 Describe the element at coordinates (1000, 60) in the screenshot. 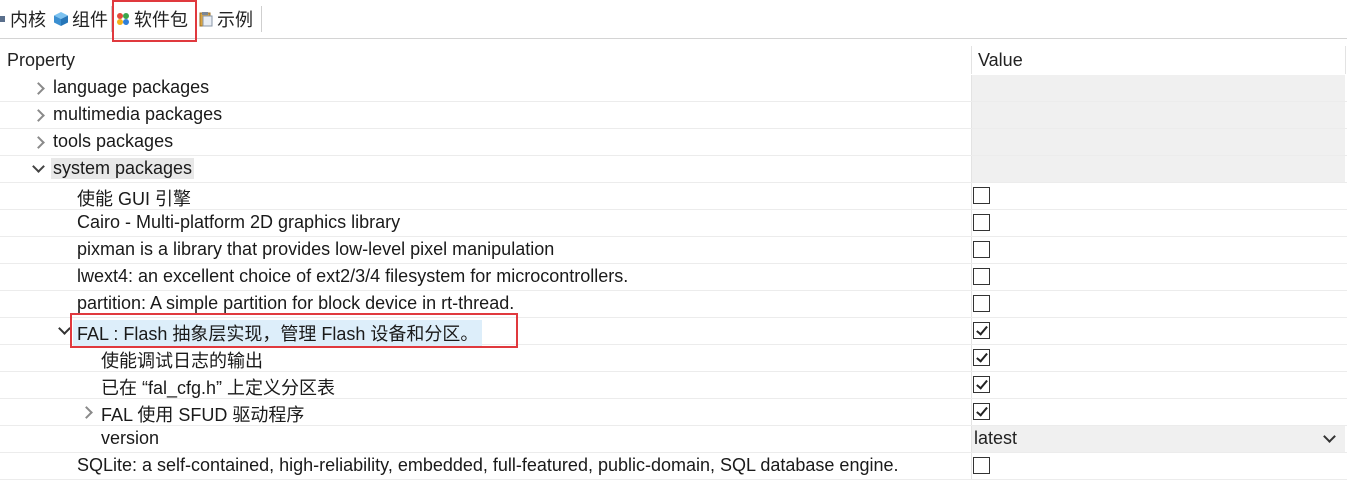

I see `value-column-header: Value` at that location.